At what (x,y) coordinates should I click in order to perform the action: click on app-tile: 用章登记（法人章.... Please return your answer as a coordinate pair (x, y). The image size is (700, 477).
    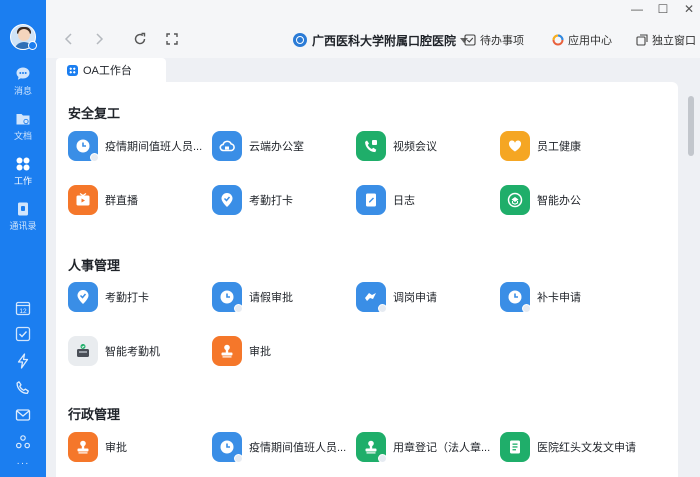
    Looking at the image, I should click on (426, 447).